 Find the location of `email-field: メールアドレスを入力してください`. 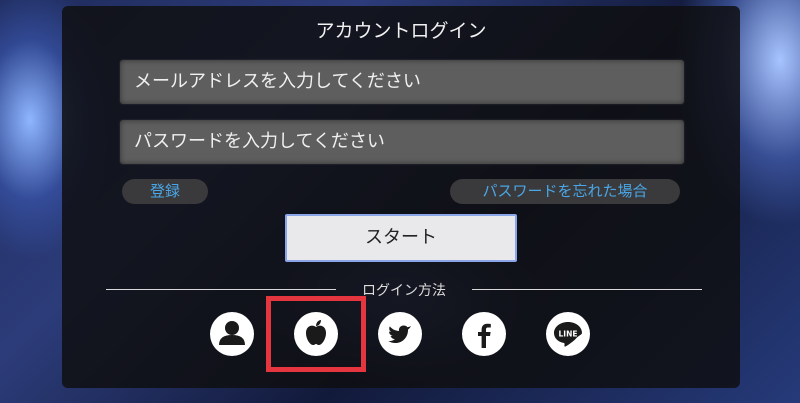

email-field: メールアドレスを入力してください is located at coordinates (402, 82).